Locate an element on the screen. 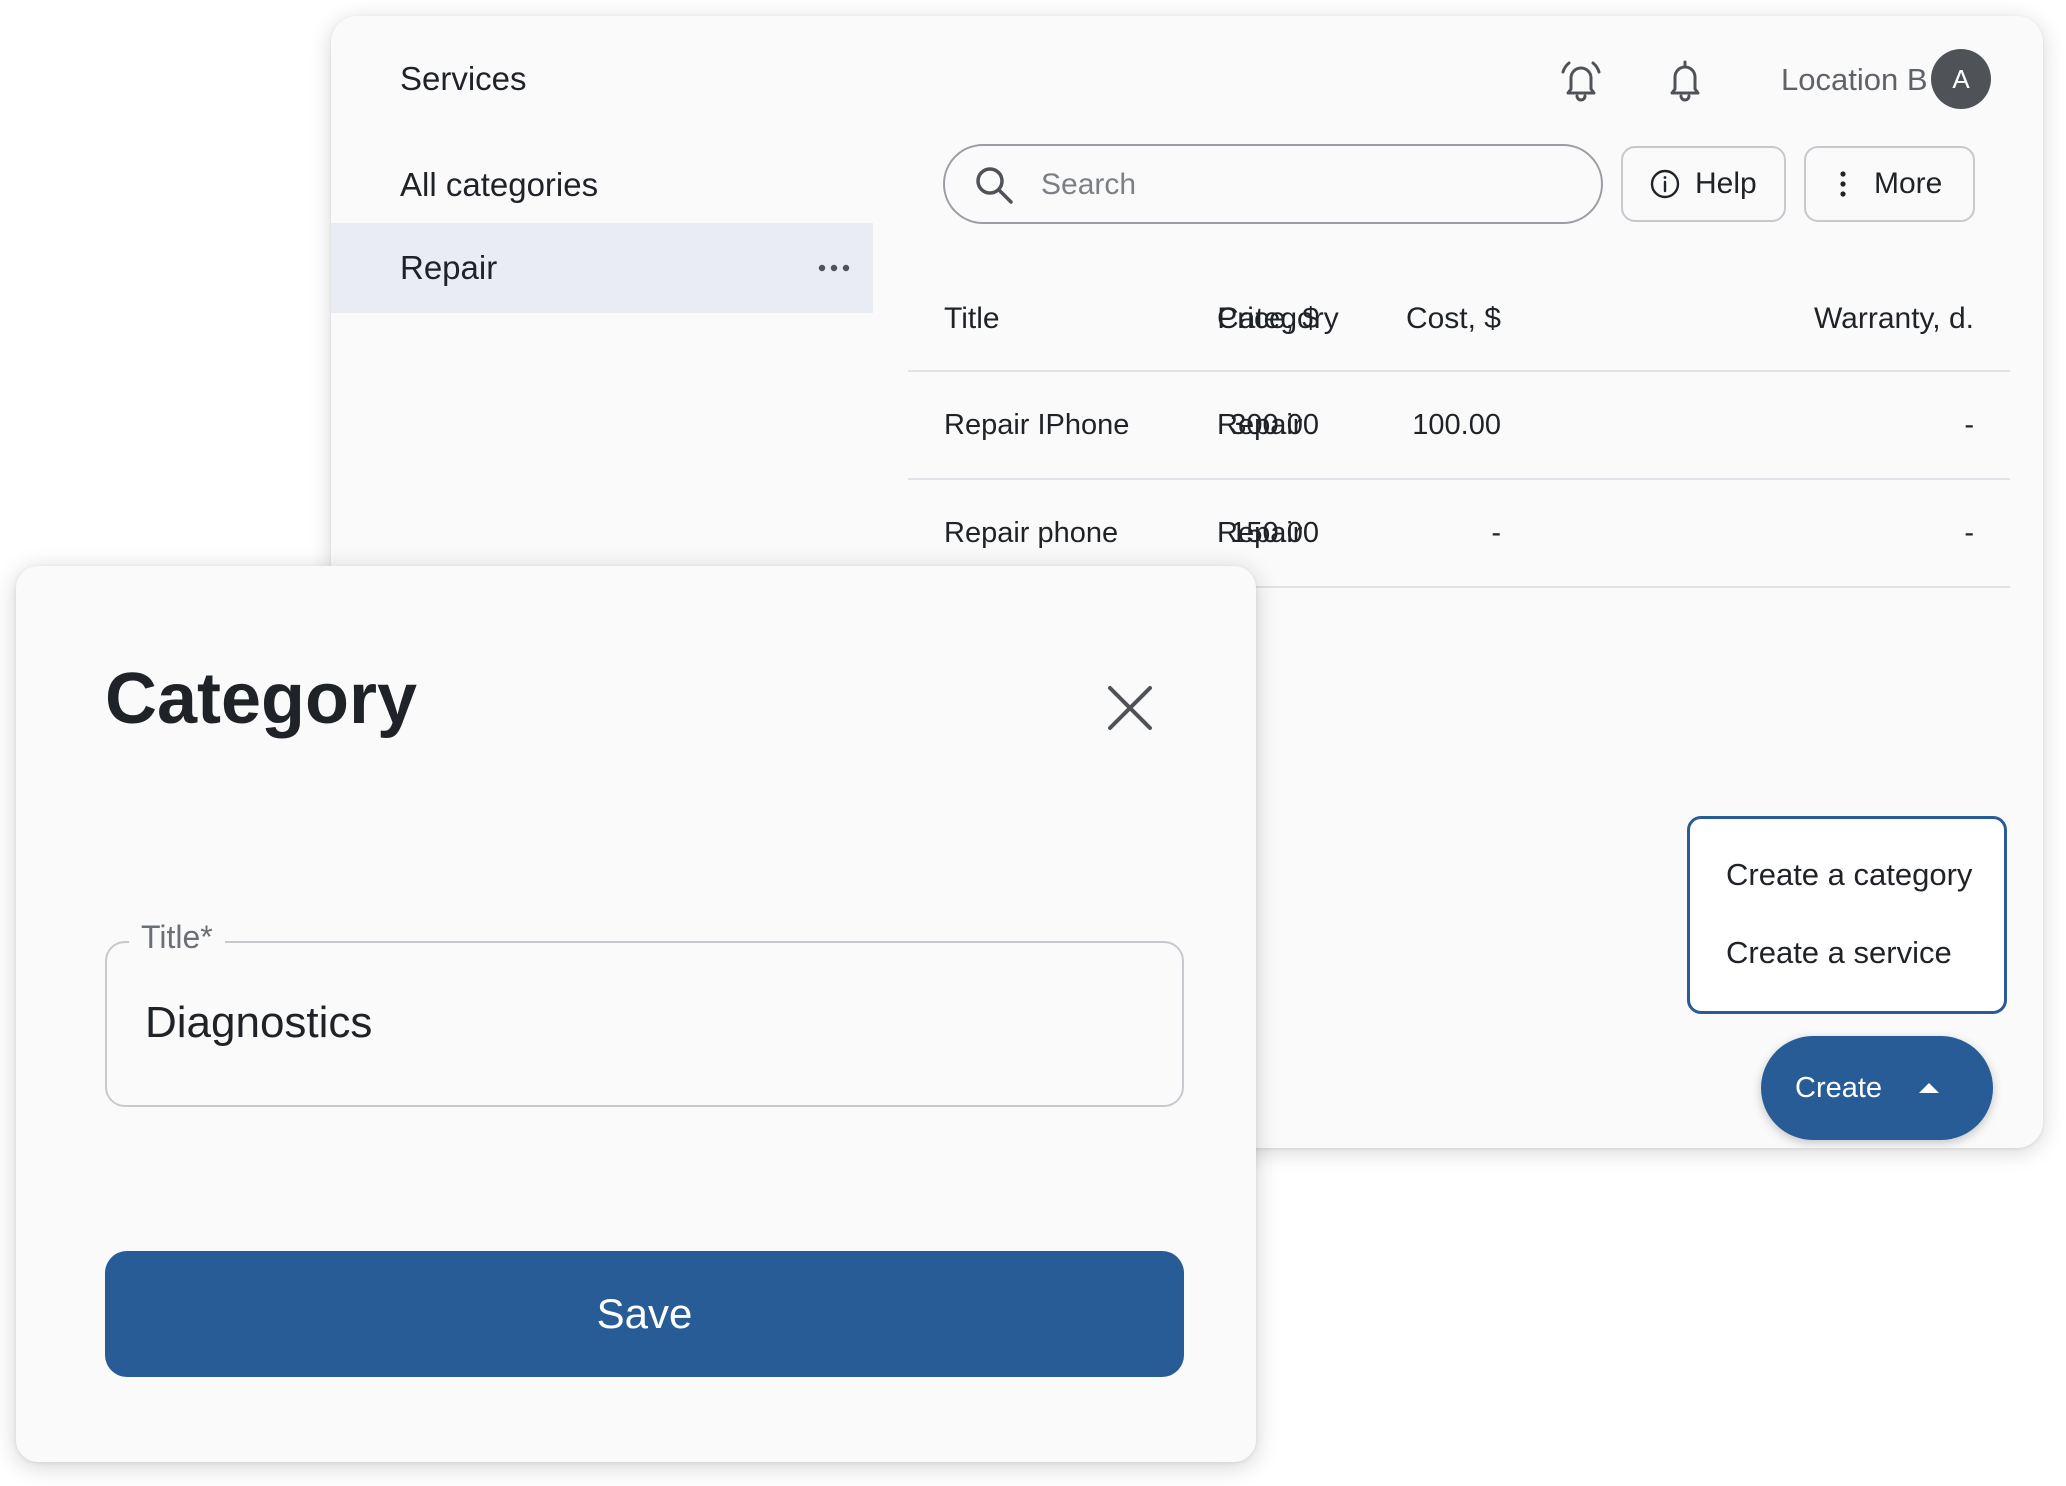 The image size is (2066, 1486). menu-item-create-service: Create a service is located at coordinates (1839, 953).